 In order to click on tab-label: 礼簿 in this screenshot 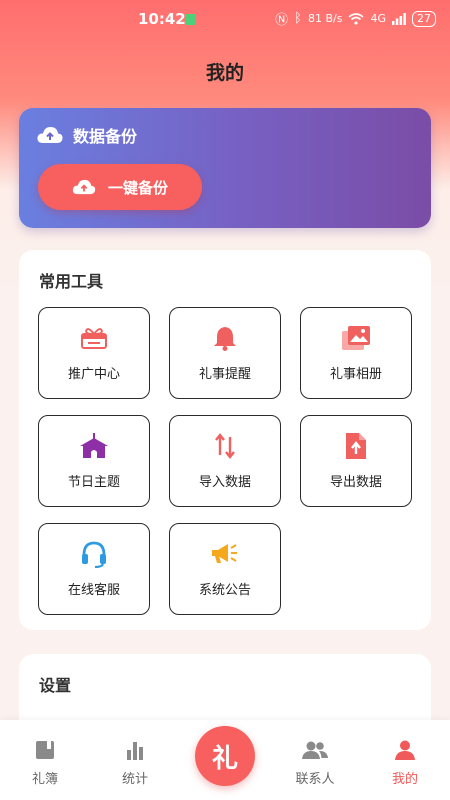, I will do `click(44, 779)`.